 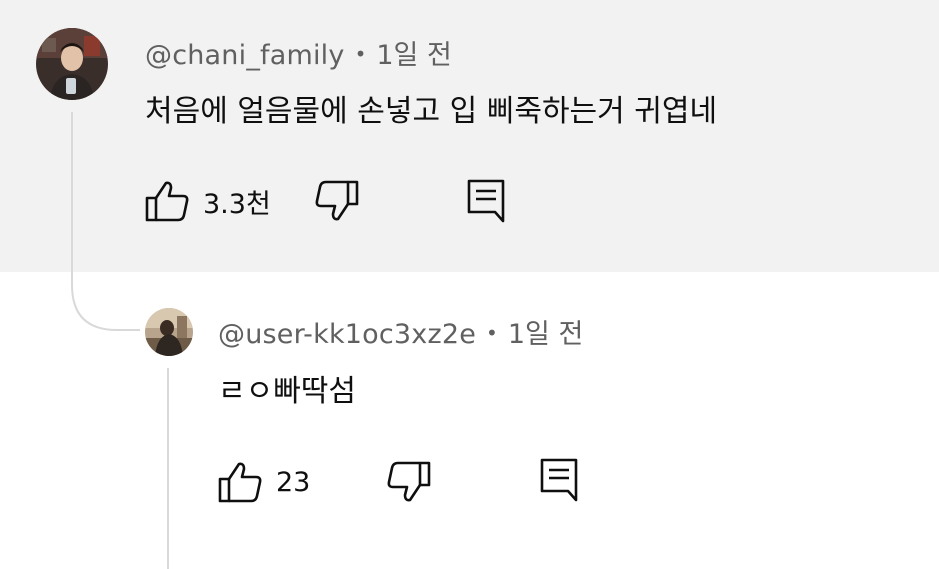 I want to click on reply-author-handle: @user-kk1oc3xz2e, so click(x=347, y=334).